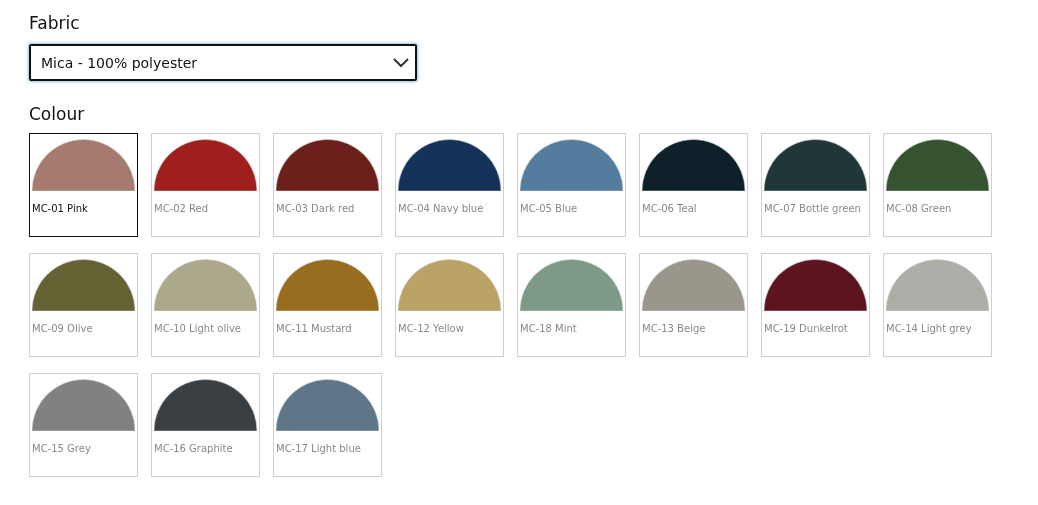  What do you see at coordinates (57, 114) in the screenshot?
I see `colour-heading: Colour` at bounding box center [57, 114].